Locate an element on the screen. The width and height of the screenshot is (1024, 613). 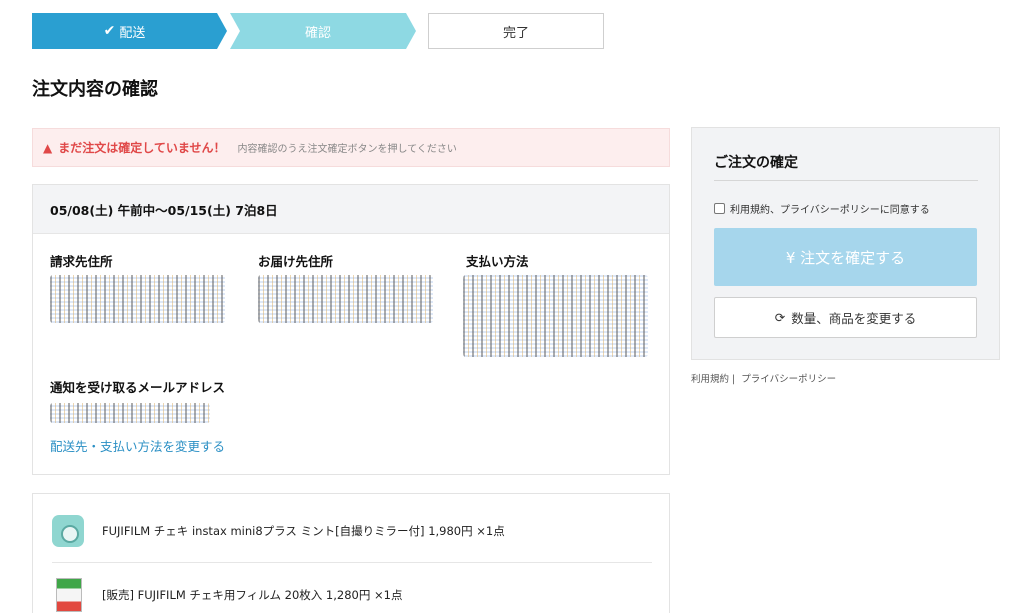
privacy-link: プライバシーポリシー is located at coordinates (788, 379).